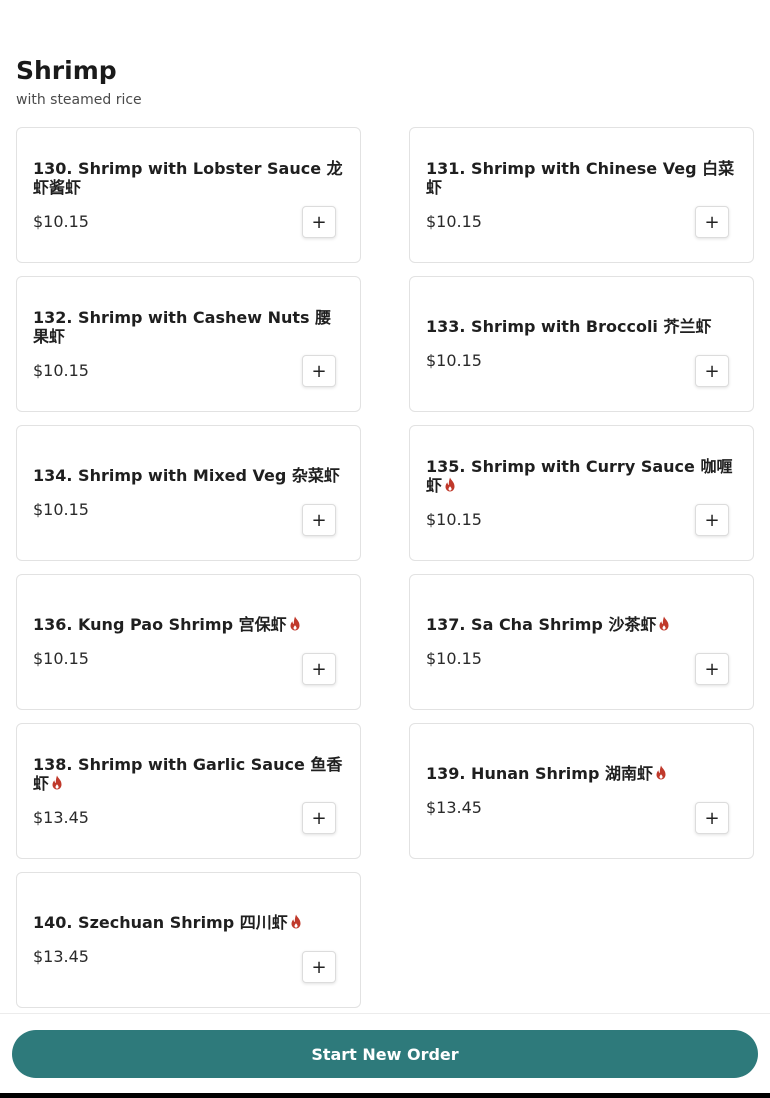 The width and height of the screenshot is (770, 1098). Describe the element at coordinates (79, 100) in the screenshot. I see `section-subtitle: with steamed rice` at that location.